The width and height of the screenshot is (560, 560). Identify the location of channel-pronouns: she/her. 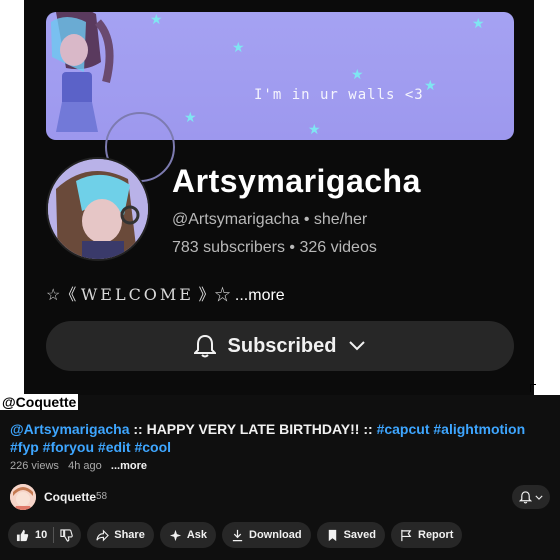
(340, 219).